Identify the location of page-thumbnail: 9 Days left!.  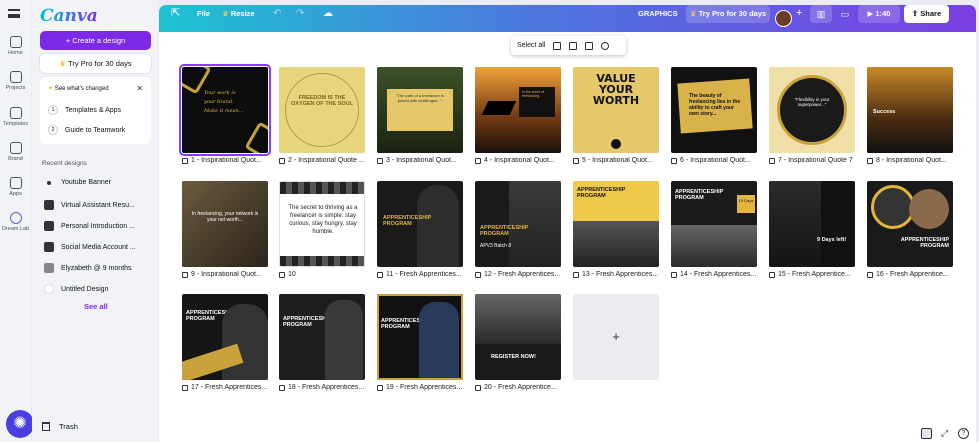
(812, 224).